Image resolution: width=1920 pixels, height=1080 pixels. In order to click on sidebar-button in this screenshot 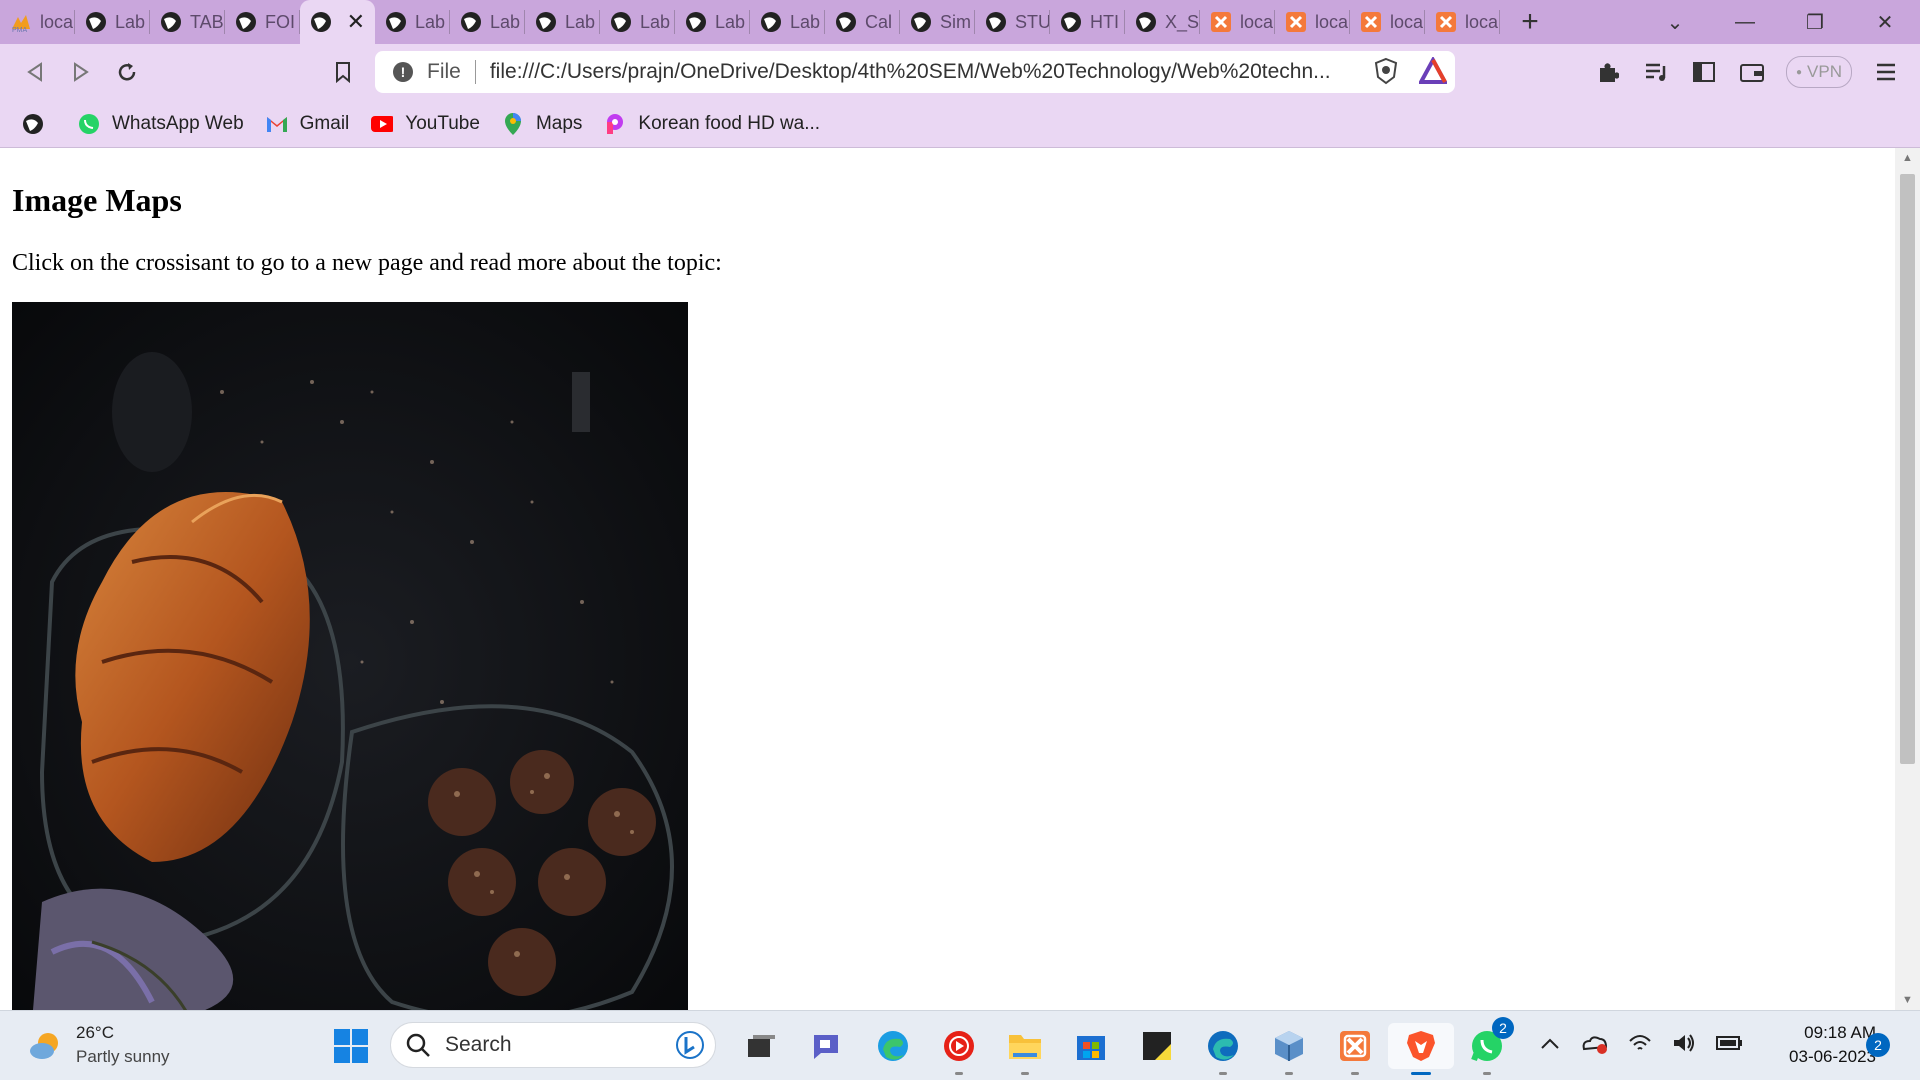, I will do `click(1704, 72)`.